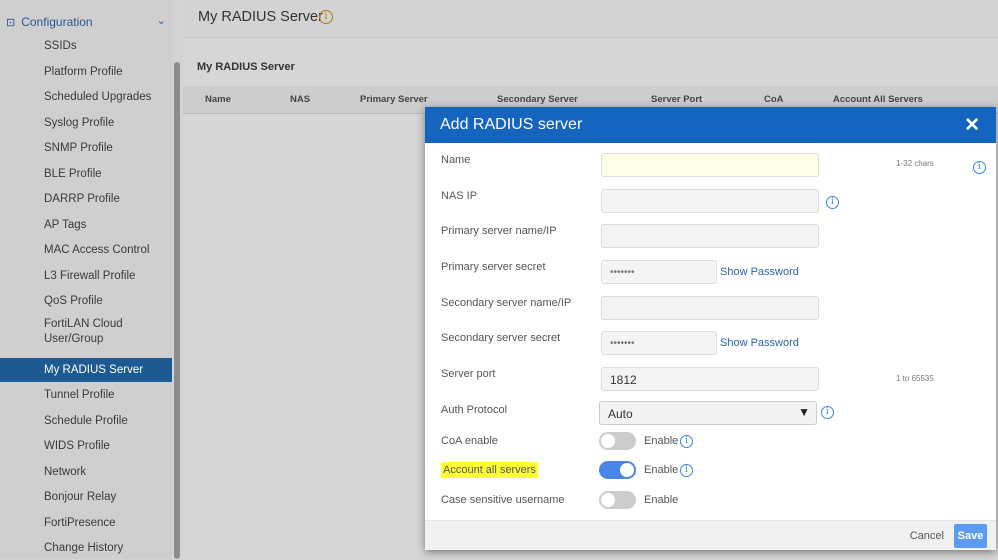  What do you see at coordinates (469, 441) in the screenshot?
I see `coa-label: CoA enable` at bounding box center [469, 441].